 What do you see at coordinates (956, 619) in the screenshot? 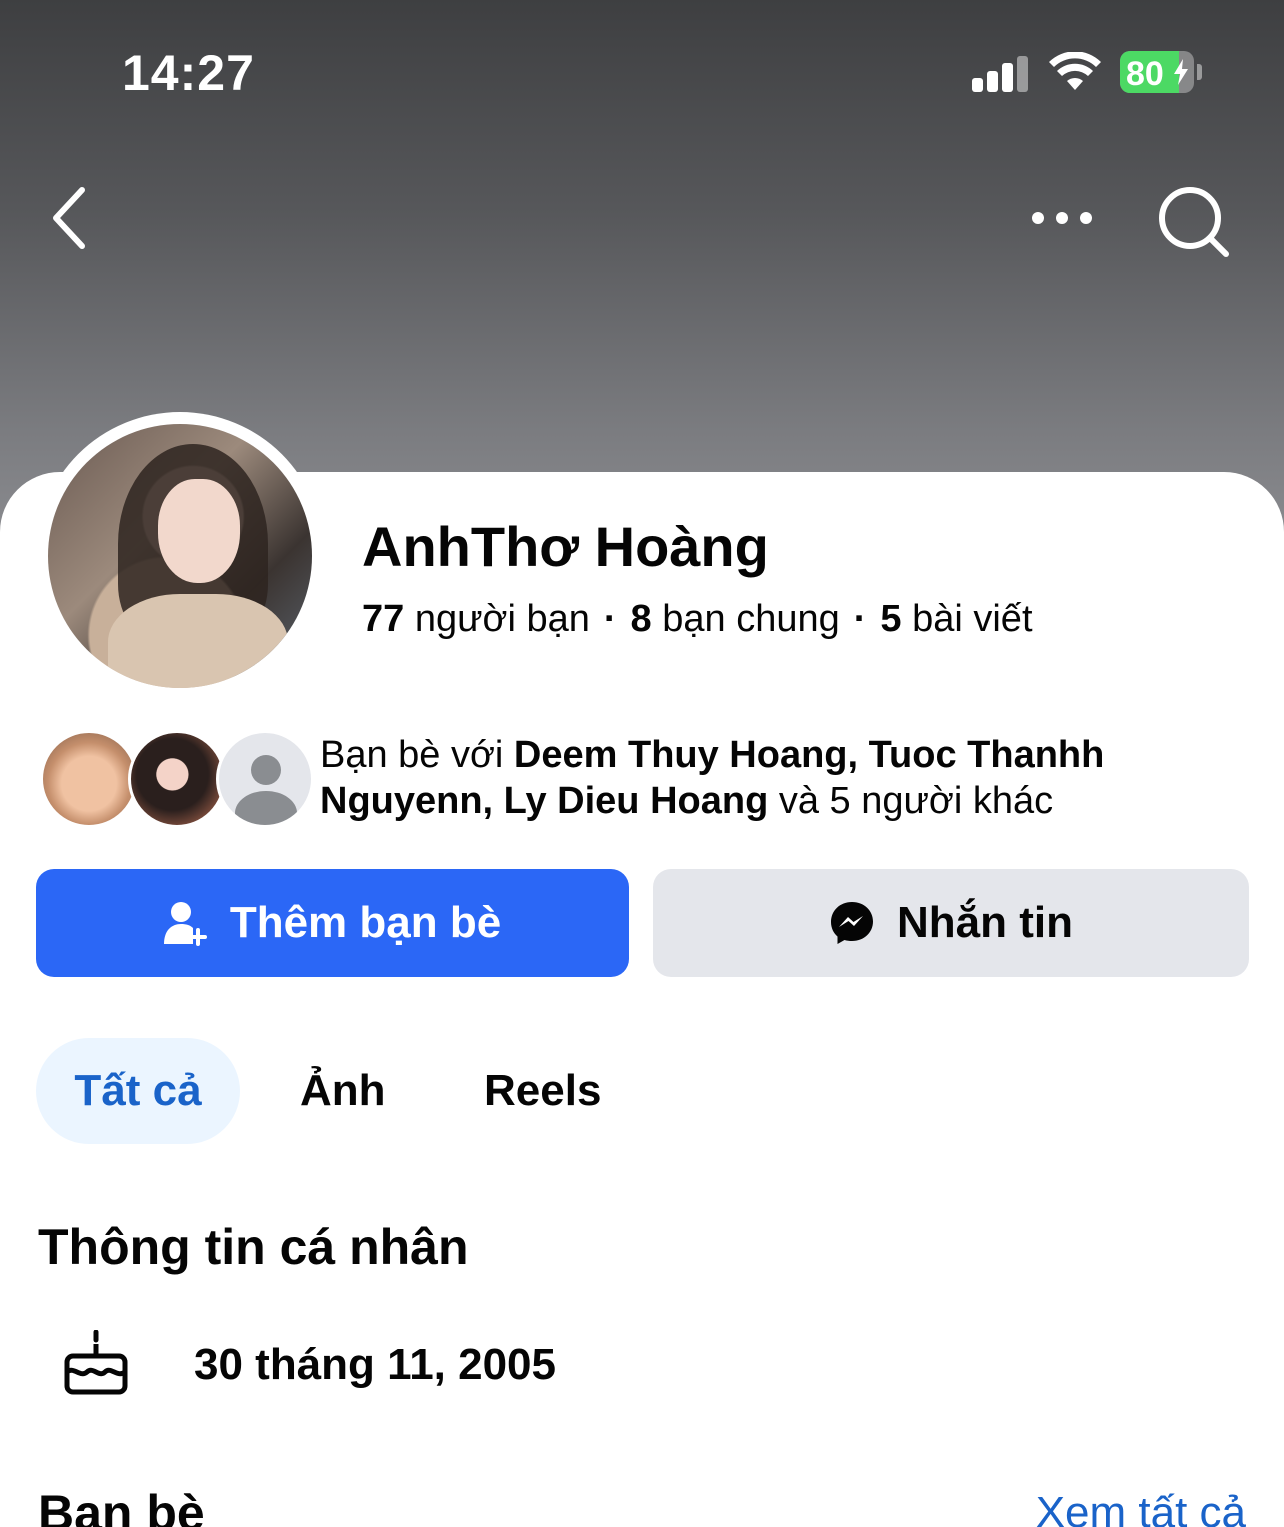
I see `posts-stat: 5 bài viết` at bounding box center [956, 619].